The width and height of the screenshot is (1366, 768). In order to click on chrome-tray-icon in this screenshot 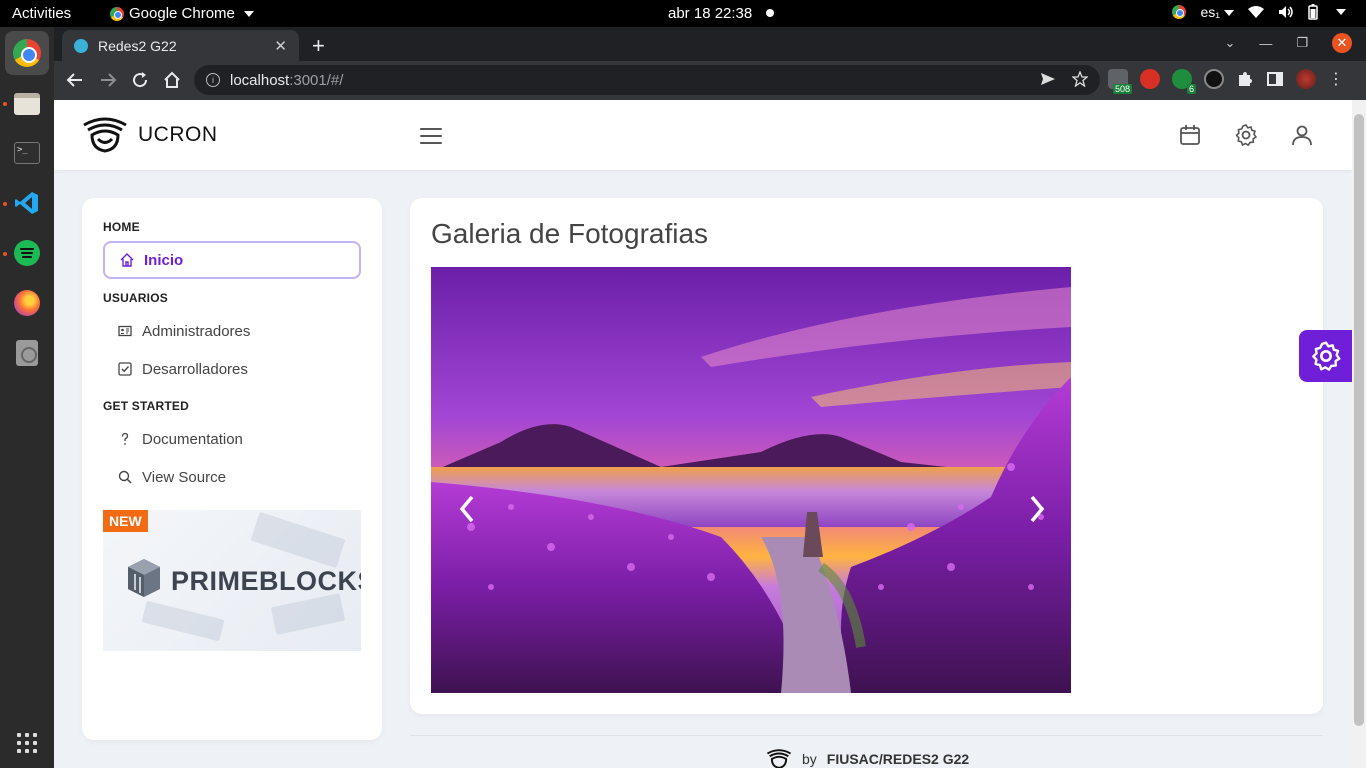, I will do `click(1179, 12)`.